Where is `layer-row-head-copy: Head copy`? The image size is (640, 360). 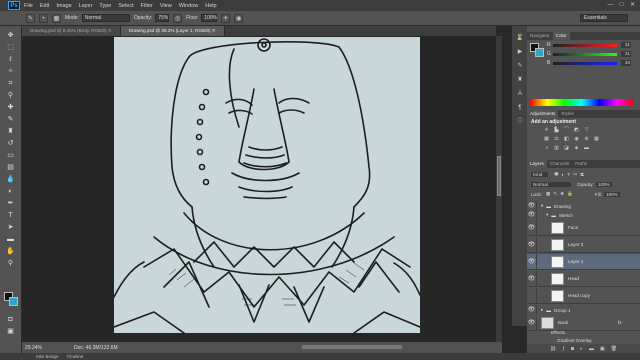 layer-row-head-copy: Head copy is located at coordinates (583, 295).